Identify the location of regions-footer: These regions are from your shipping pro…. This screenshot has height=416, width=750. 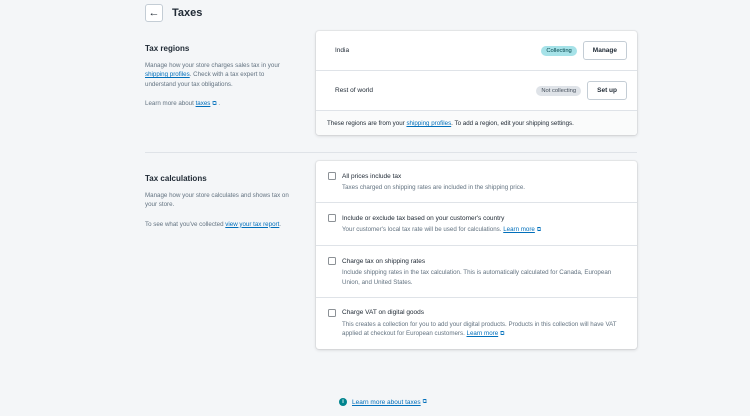
(476, 123).